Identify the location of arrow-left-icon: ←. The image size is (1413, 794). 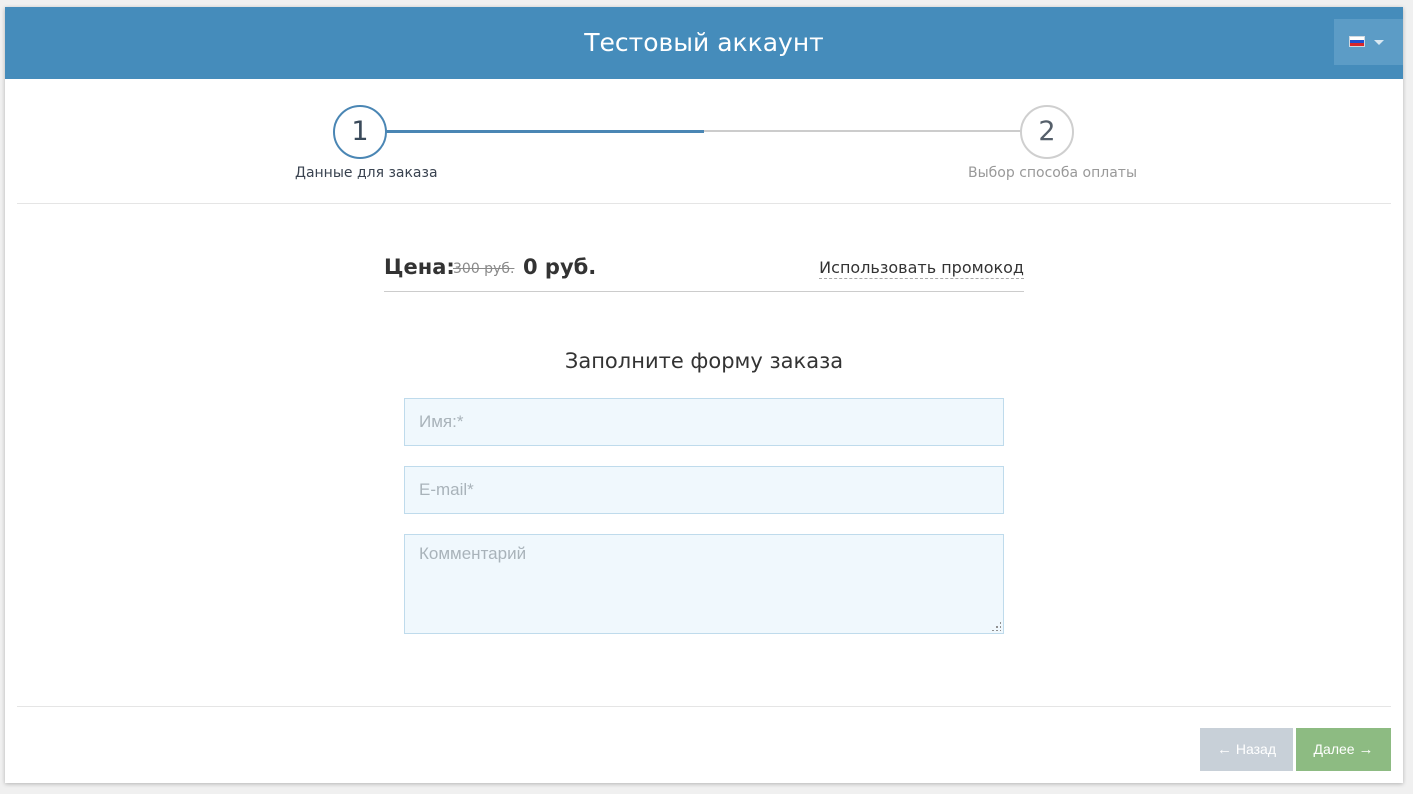
(1224, 749).